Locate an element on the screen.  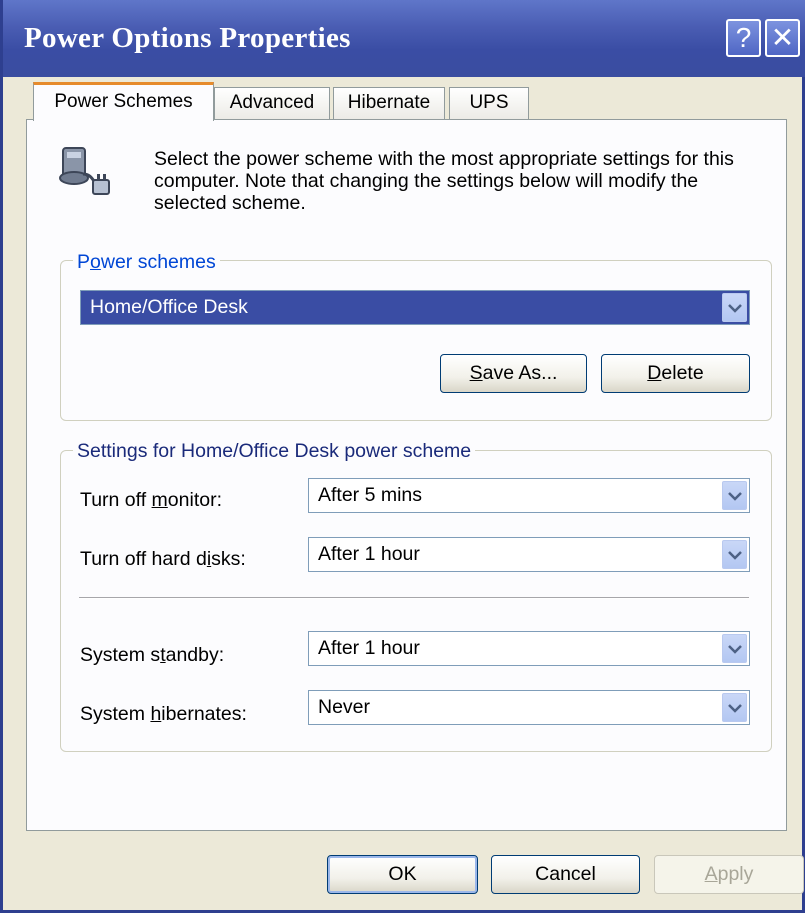
delete-accel: D is located at coordinates (654, 373).